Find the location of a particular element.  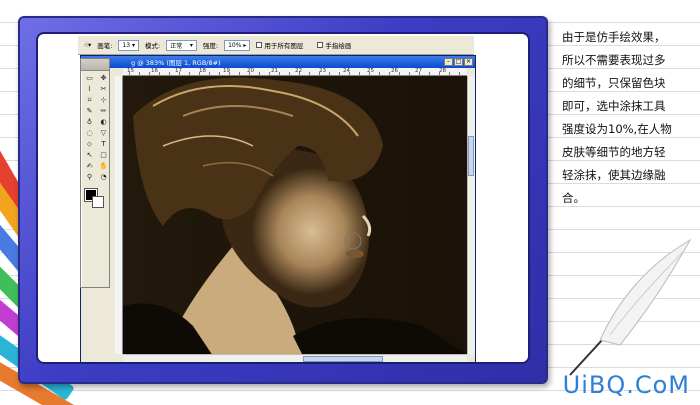

ruler-mark: 24 is located at coordinates (346, 71).